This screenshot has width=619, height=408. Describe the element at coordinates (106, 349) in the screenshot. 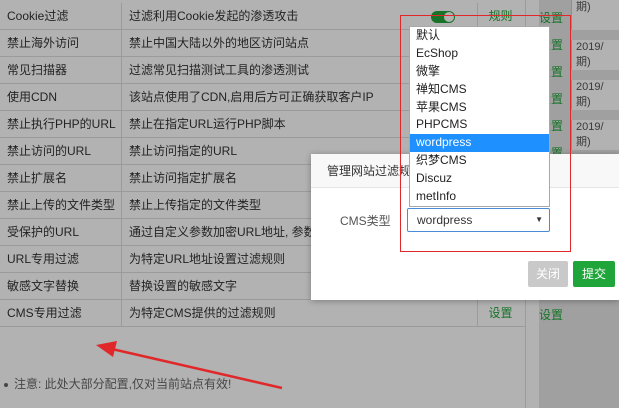

I see `arrow-head` at that location.